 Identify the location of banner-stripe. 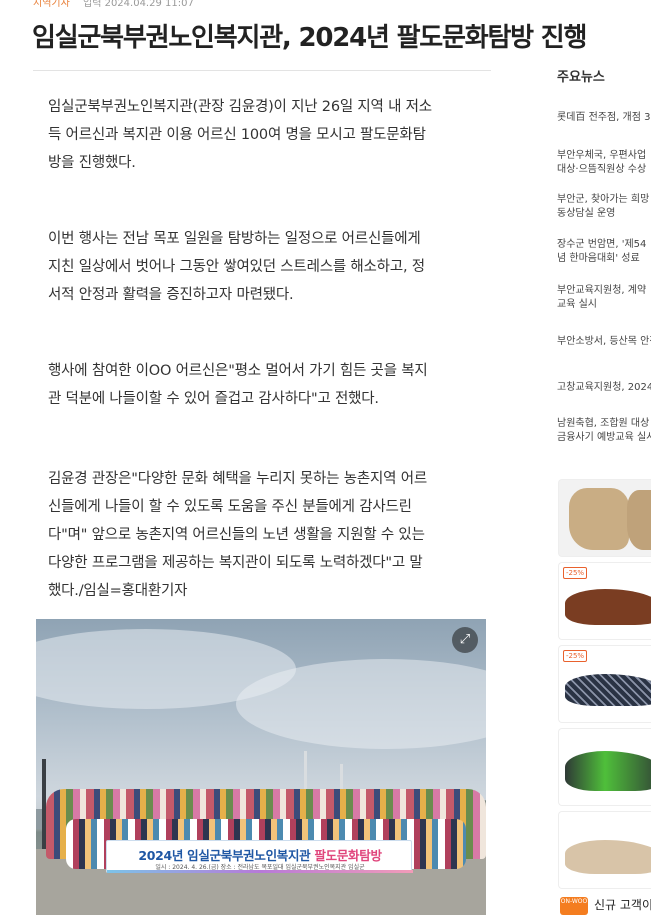
(260, 871).